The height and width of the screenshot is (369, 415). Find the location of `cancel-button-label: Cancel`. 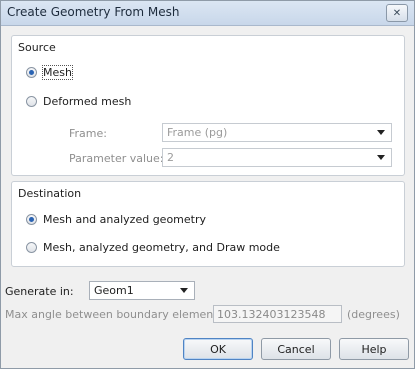

cancel-button-label: Cancel is located at coordinates (296, 349).